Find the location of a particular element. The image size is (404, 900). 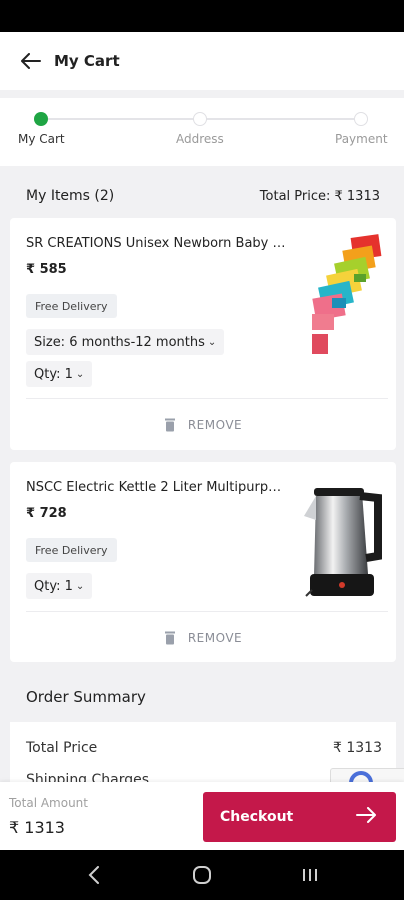

checkout-button: Checkout is located at coordinates (299, 817).